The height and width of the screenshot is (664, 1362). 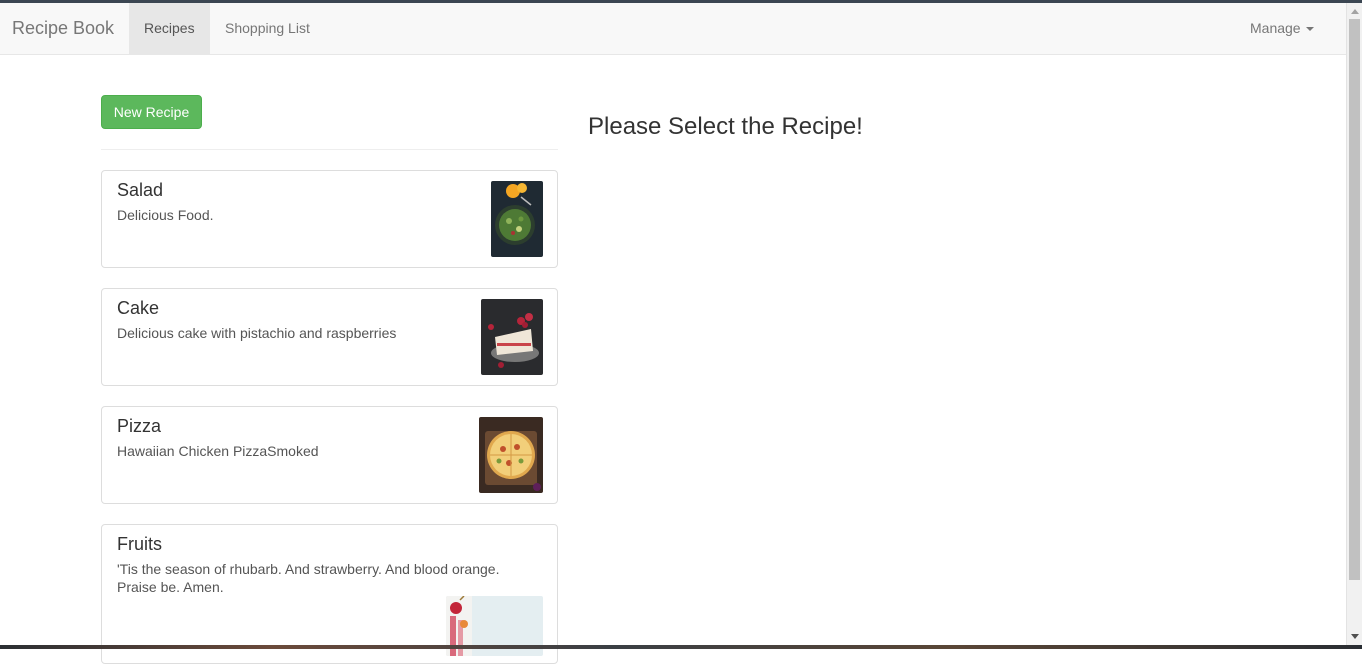 I want to click on recipe-description: Delicious Food., so click(x=165, y=215).